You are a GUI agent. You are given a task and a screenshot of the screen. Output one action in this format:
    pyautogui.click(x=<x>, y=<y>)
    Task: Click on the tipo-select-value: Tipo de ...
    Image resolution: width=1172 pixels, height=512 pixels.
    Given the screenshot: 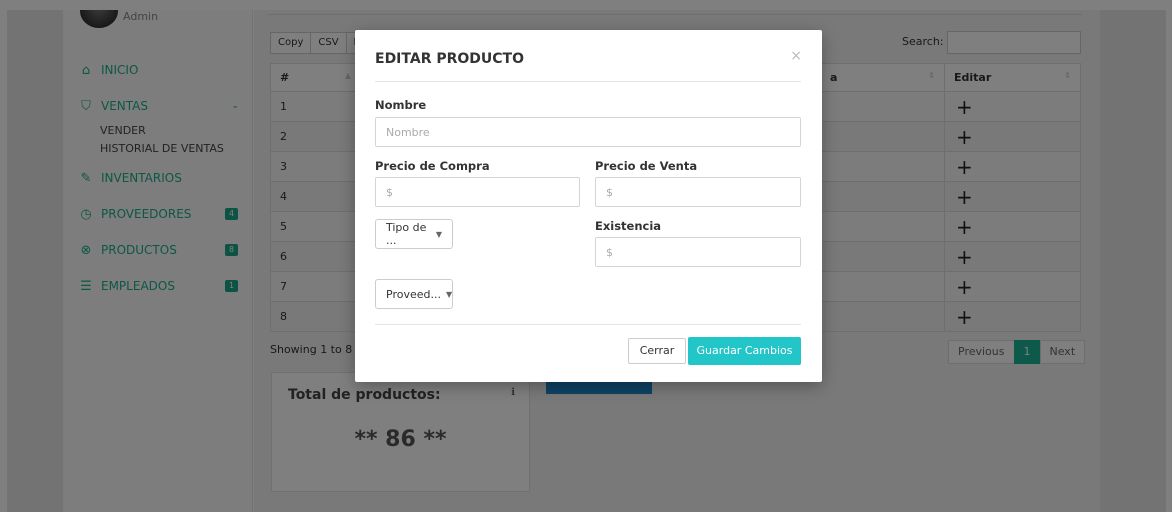 What is the action you would take?
    pyautogui.click(x=406, y=234)
    